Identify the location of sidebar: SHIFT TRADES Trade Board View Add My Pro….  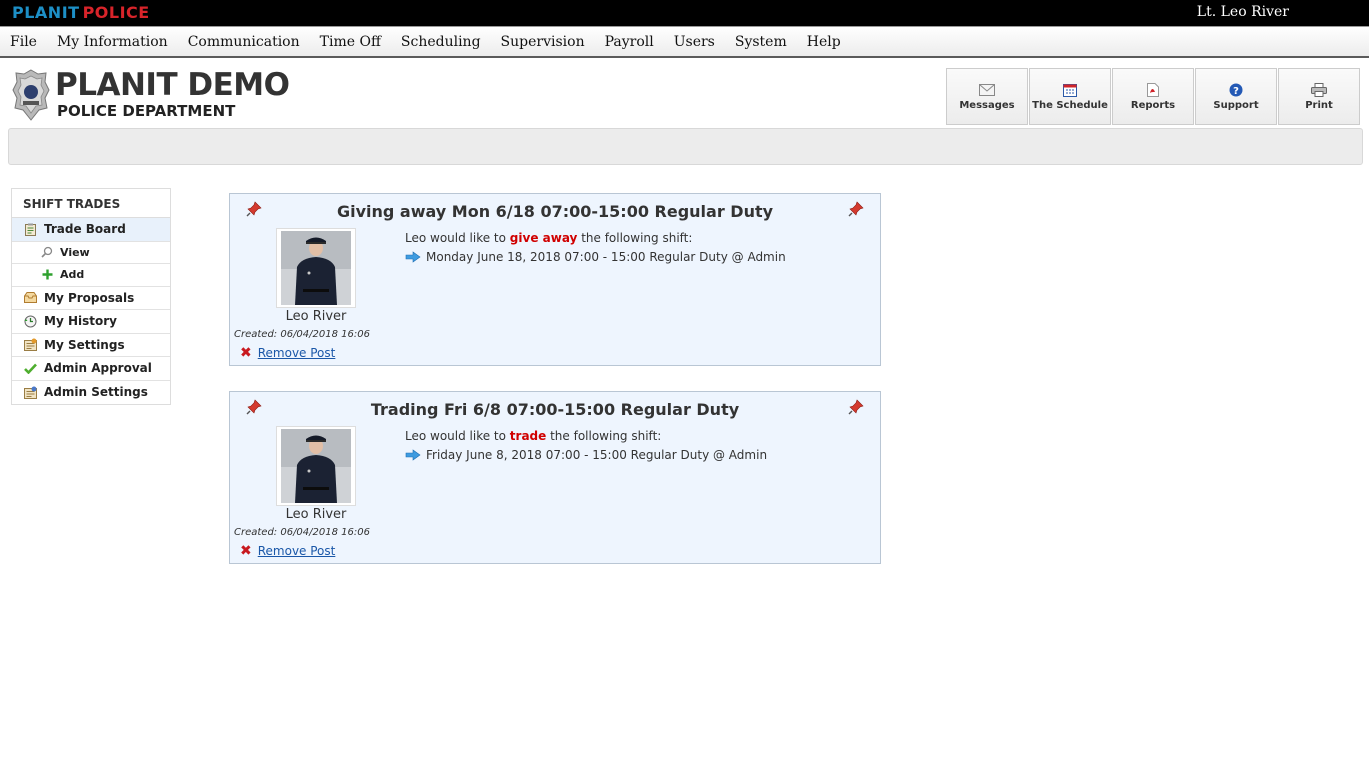
(91, 296).